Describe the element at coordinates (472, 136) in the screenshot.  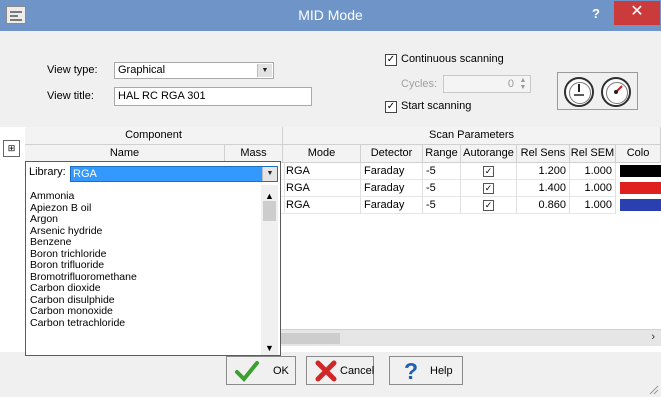
I see `scan-parameters-group-header: Scan Parameters` at that location.